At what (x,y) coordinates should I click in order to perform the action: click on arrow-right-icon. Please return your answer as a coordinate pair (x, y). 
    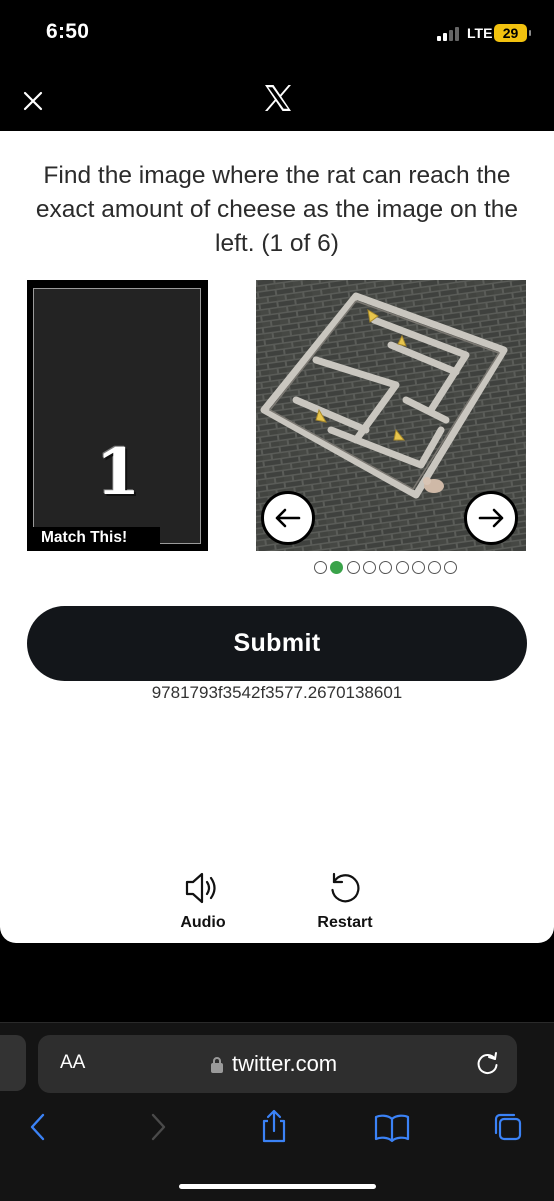
    Looking at the image, I should click on (491, 518).